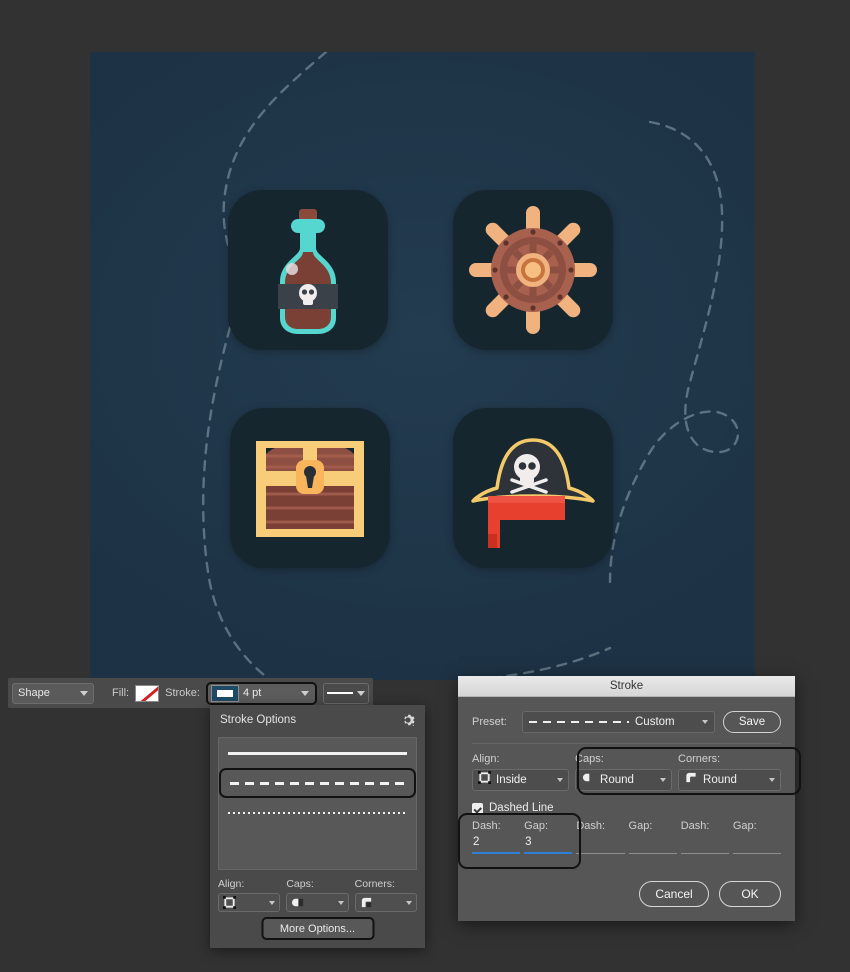 The height and width of the screenshot is (972, 850). I want to click on dialog-align-select: Inside, so click(521, 780).